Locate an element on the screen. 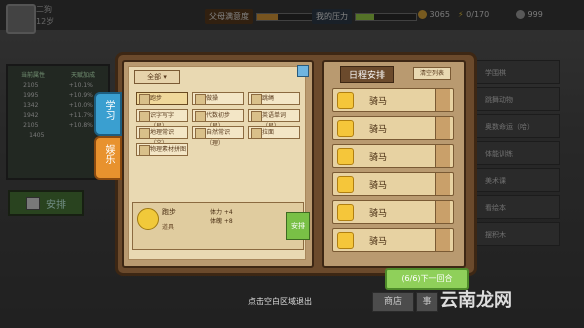  activity-label: 拉面 is located at coordinates (268, 132).